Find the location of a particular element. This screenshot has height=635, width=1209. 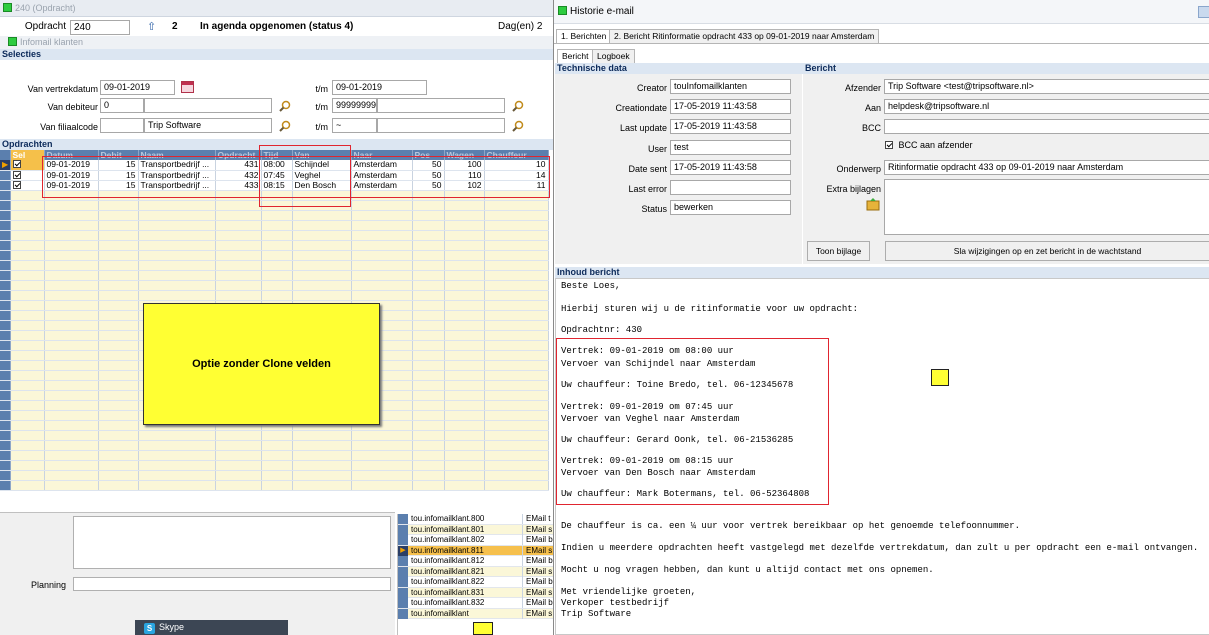

planning-label: Planning is located at coordinates (48, 585).